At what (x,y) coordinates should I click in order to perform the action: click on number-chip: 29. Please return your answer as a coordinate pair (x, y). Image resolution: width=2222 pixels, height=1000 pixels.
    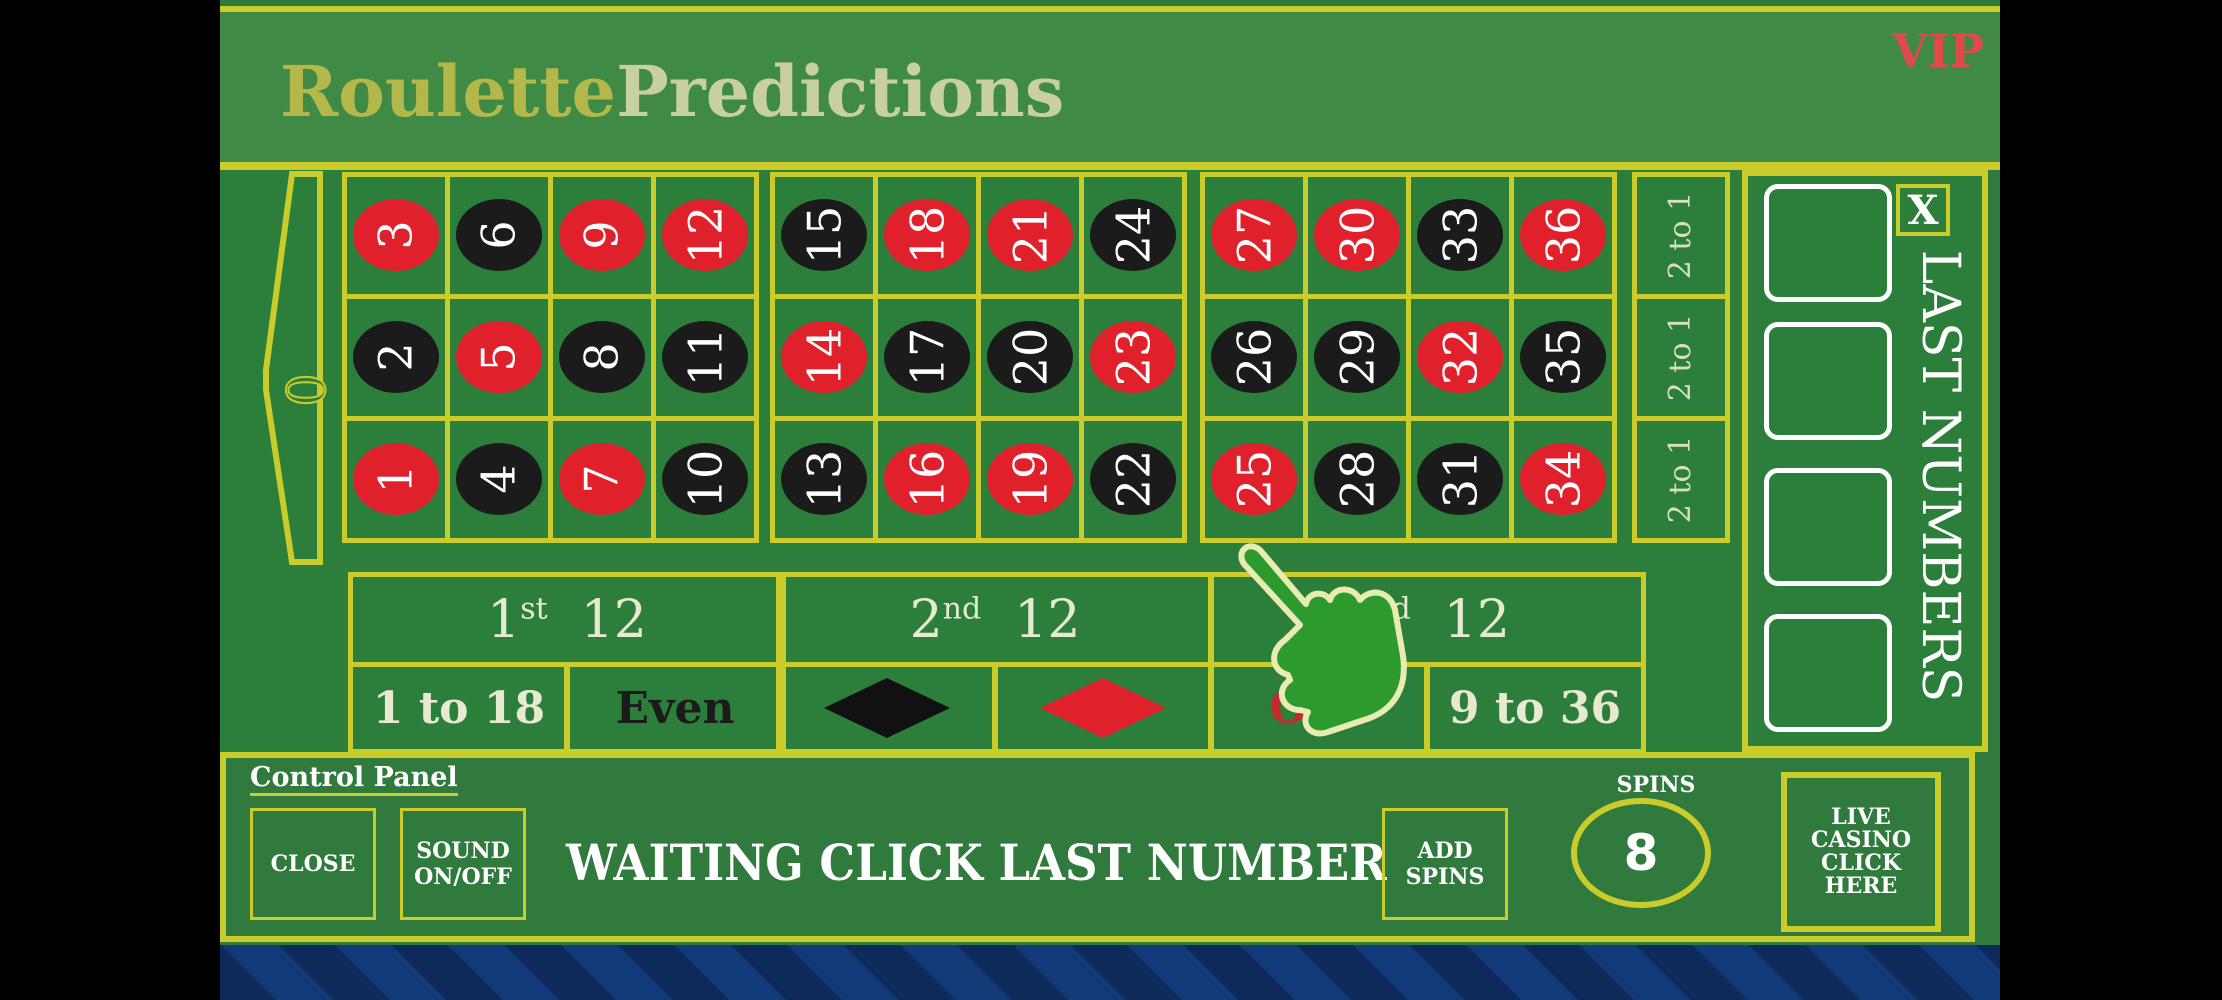
    Looking at the image, I should click on (1357, 357).